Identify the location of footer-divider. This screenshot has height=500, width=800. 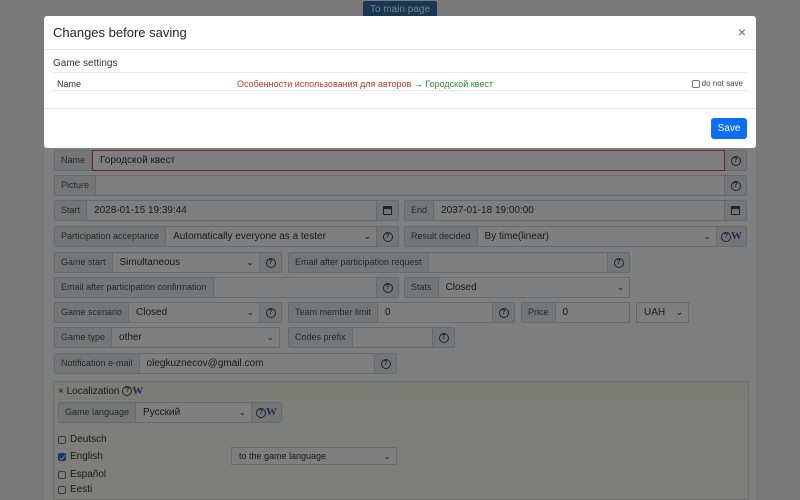
(400, 108).